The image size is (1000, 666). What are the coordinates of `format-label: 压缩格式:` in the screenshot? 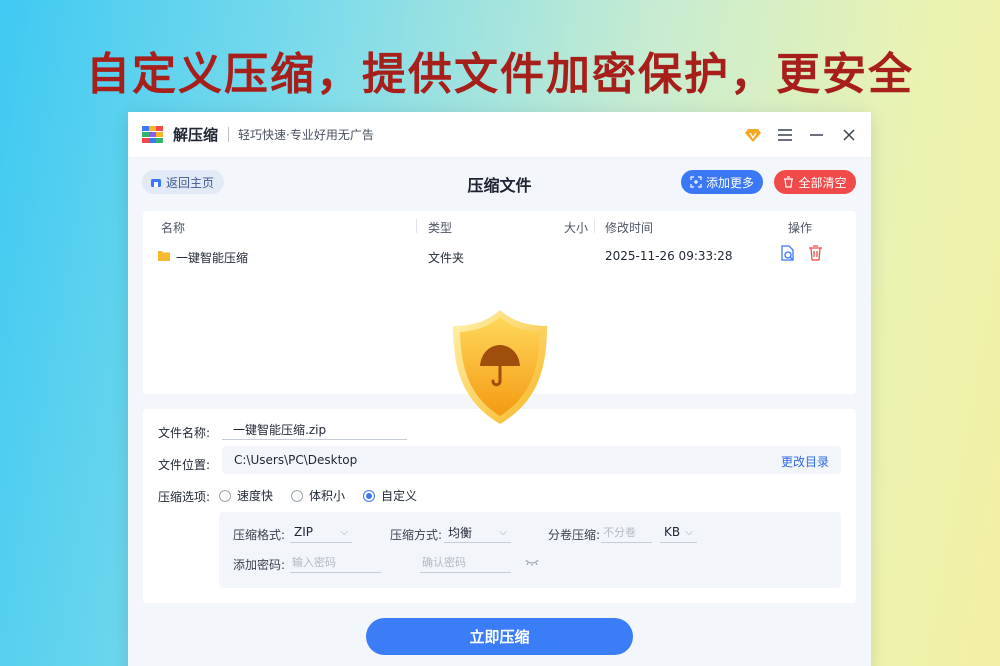 It's located at (259, 535).